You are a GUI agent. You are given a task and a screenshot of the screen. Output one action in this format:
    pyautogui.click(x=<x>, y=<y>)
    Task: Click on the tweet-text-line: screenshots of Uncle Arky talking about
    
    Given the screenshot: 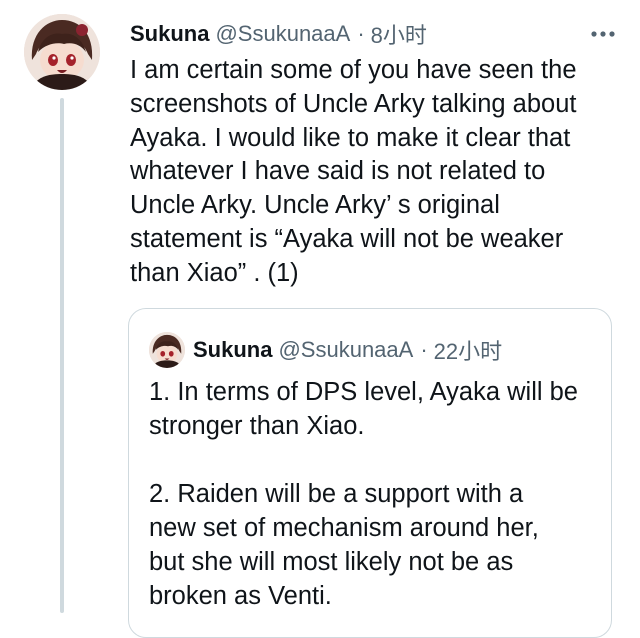 What is the action you would take?
    pyautogui.click(x=353, y=103)
    